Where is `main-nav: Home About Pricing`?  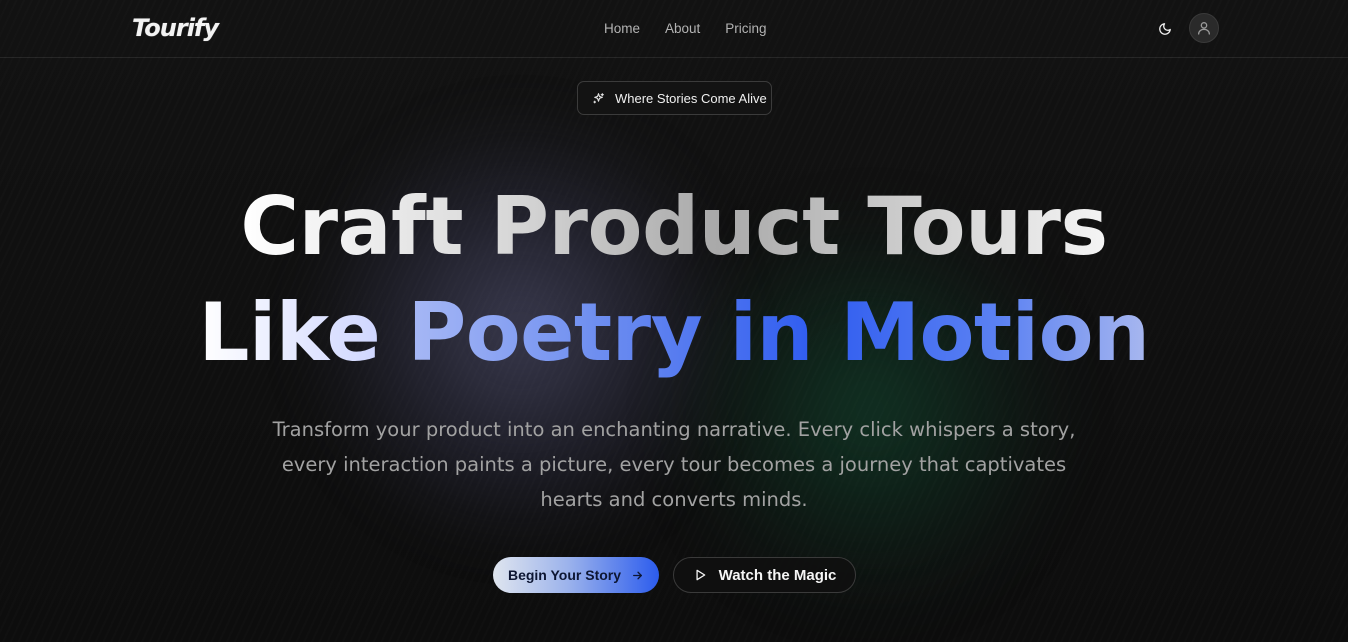
main-nav: Home About Pricing is located at coordinates (685, 28).